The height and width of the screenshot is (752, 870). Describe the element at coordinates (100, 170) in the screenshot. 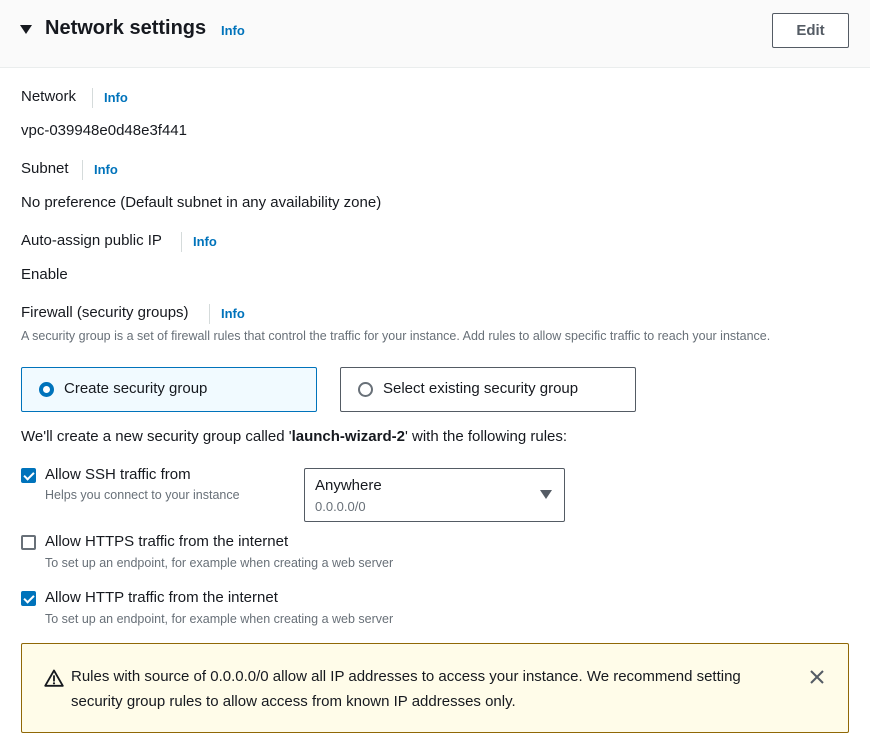

I see `subnet-info-link: Info` at that location.